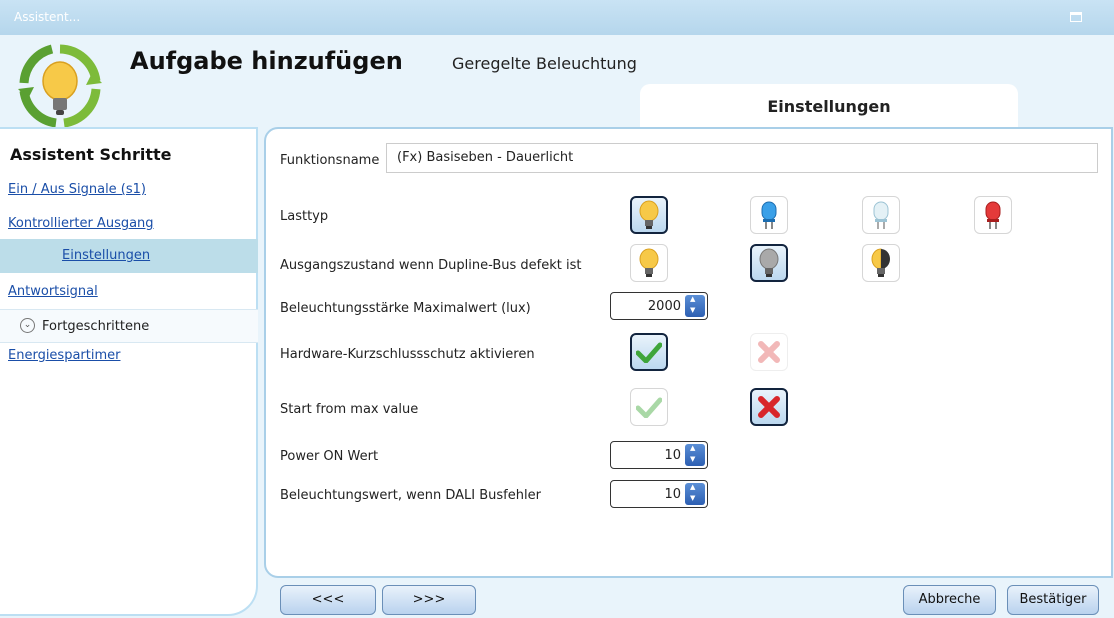 Image resolution: width=1114 pixels, height=618 pixels. I want to click on minimize-icon, so click(1076, 17).